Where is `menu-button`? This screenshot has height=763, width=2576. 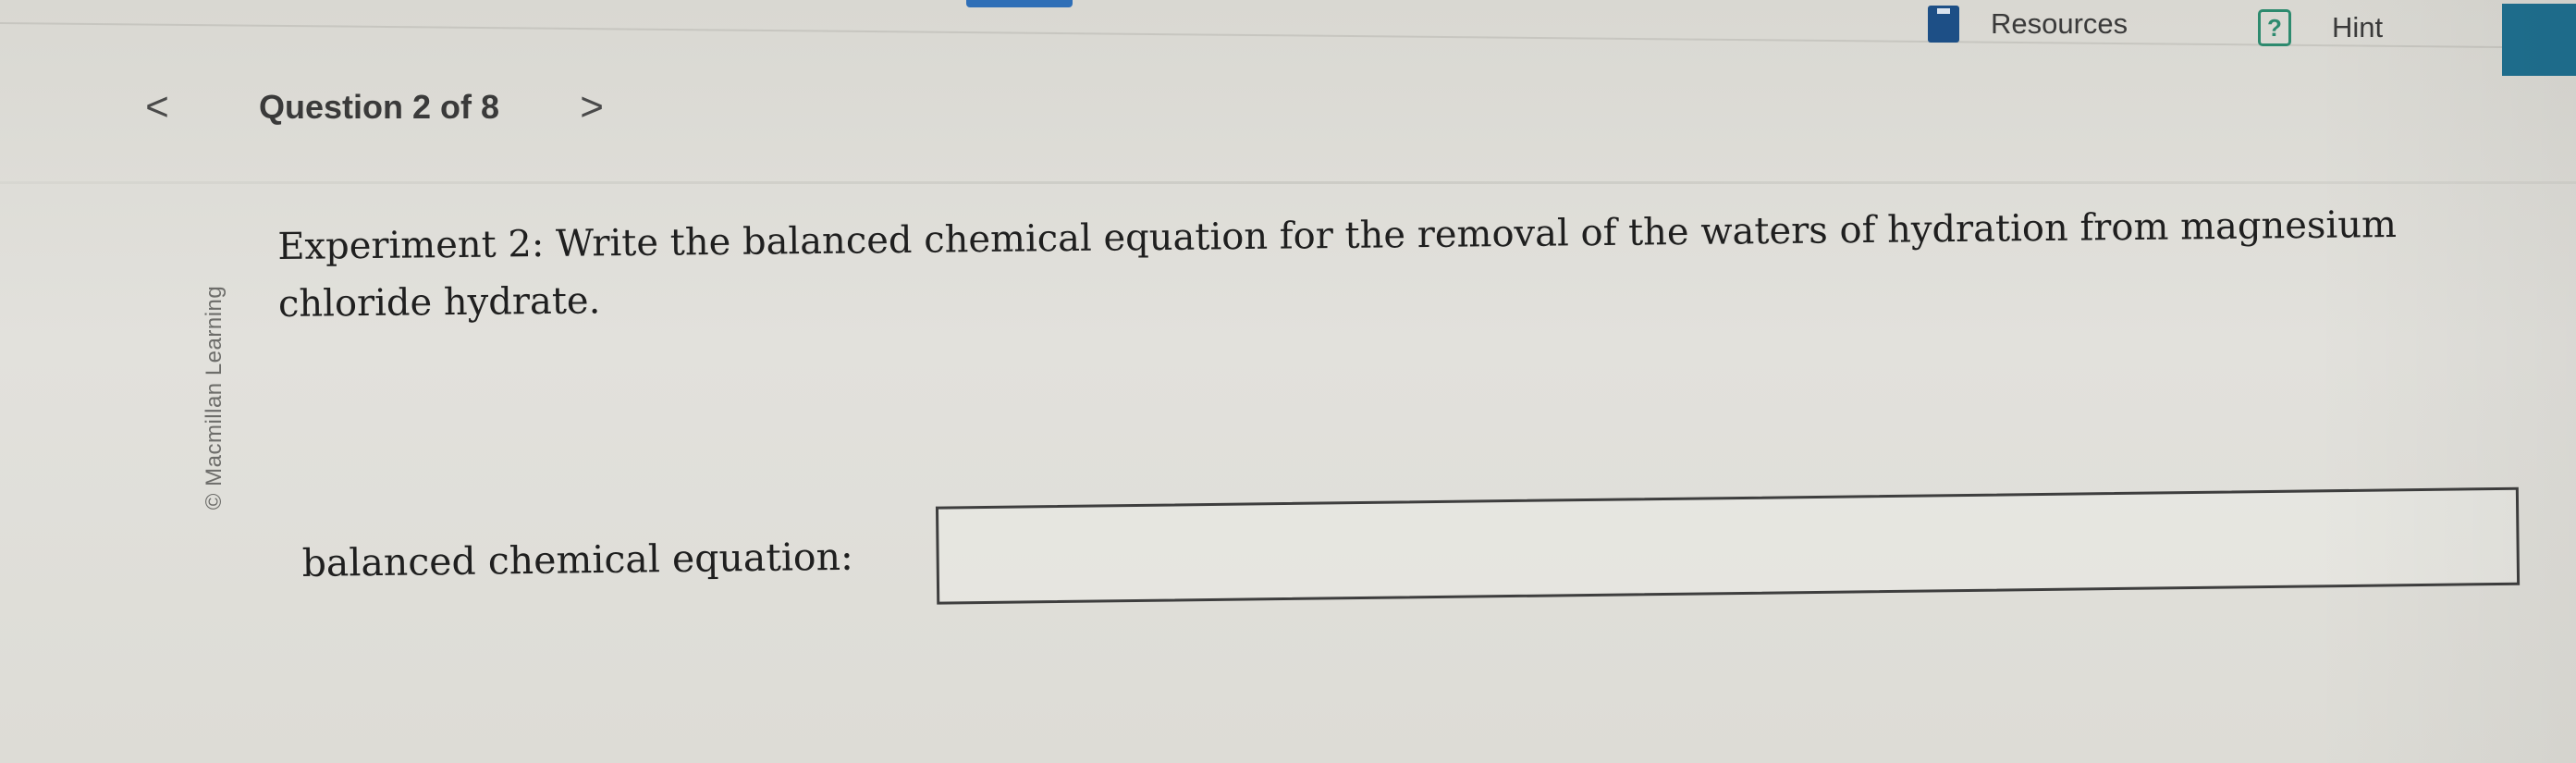 menu-button is located at coordinates (2539, 40).